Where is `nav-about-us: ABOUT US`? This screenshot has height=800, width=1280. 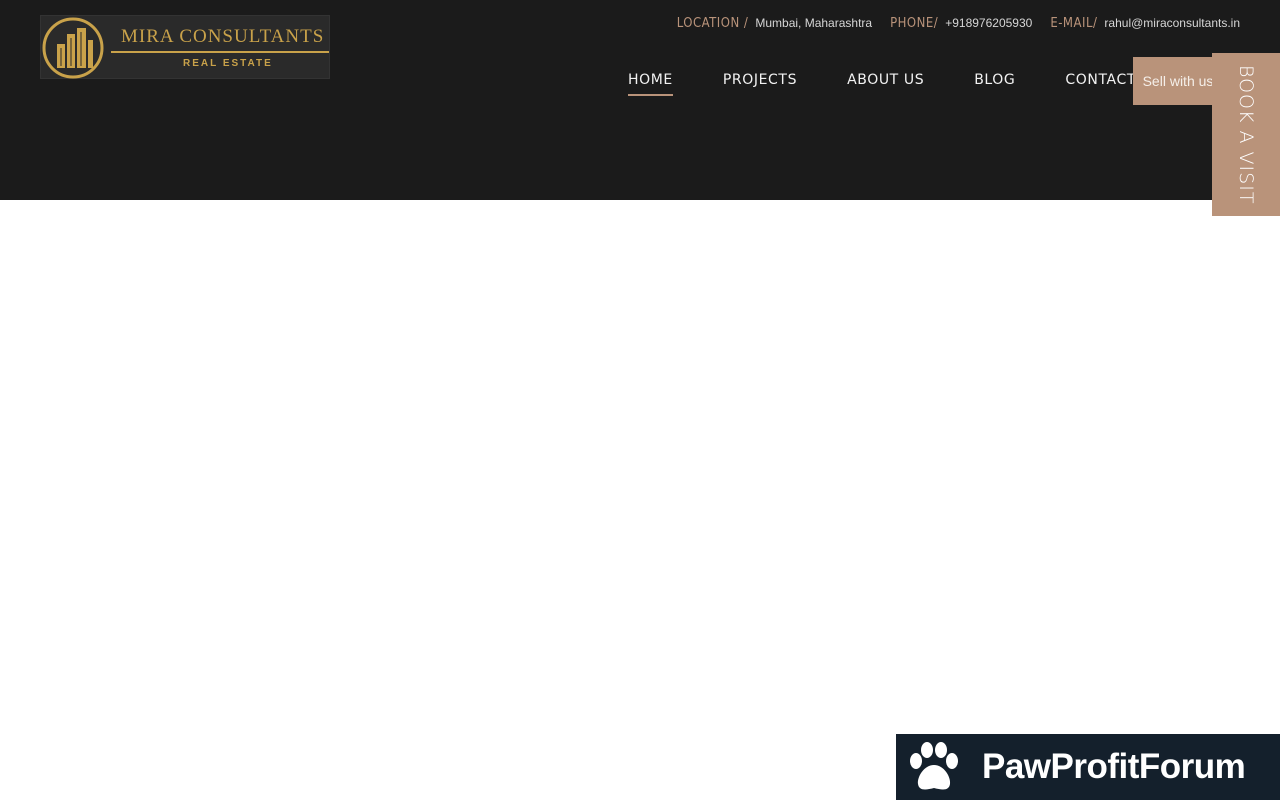 nav-about-us: ABOUT US is located at coordinates (885, 84).